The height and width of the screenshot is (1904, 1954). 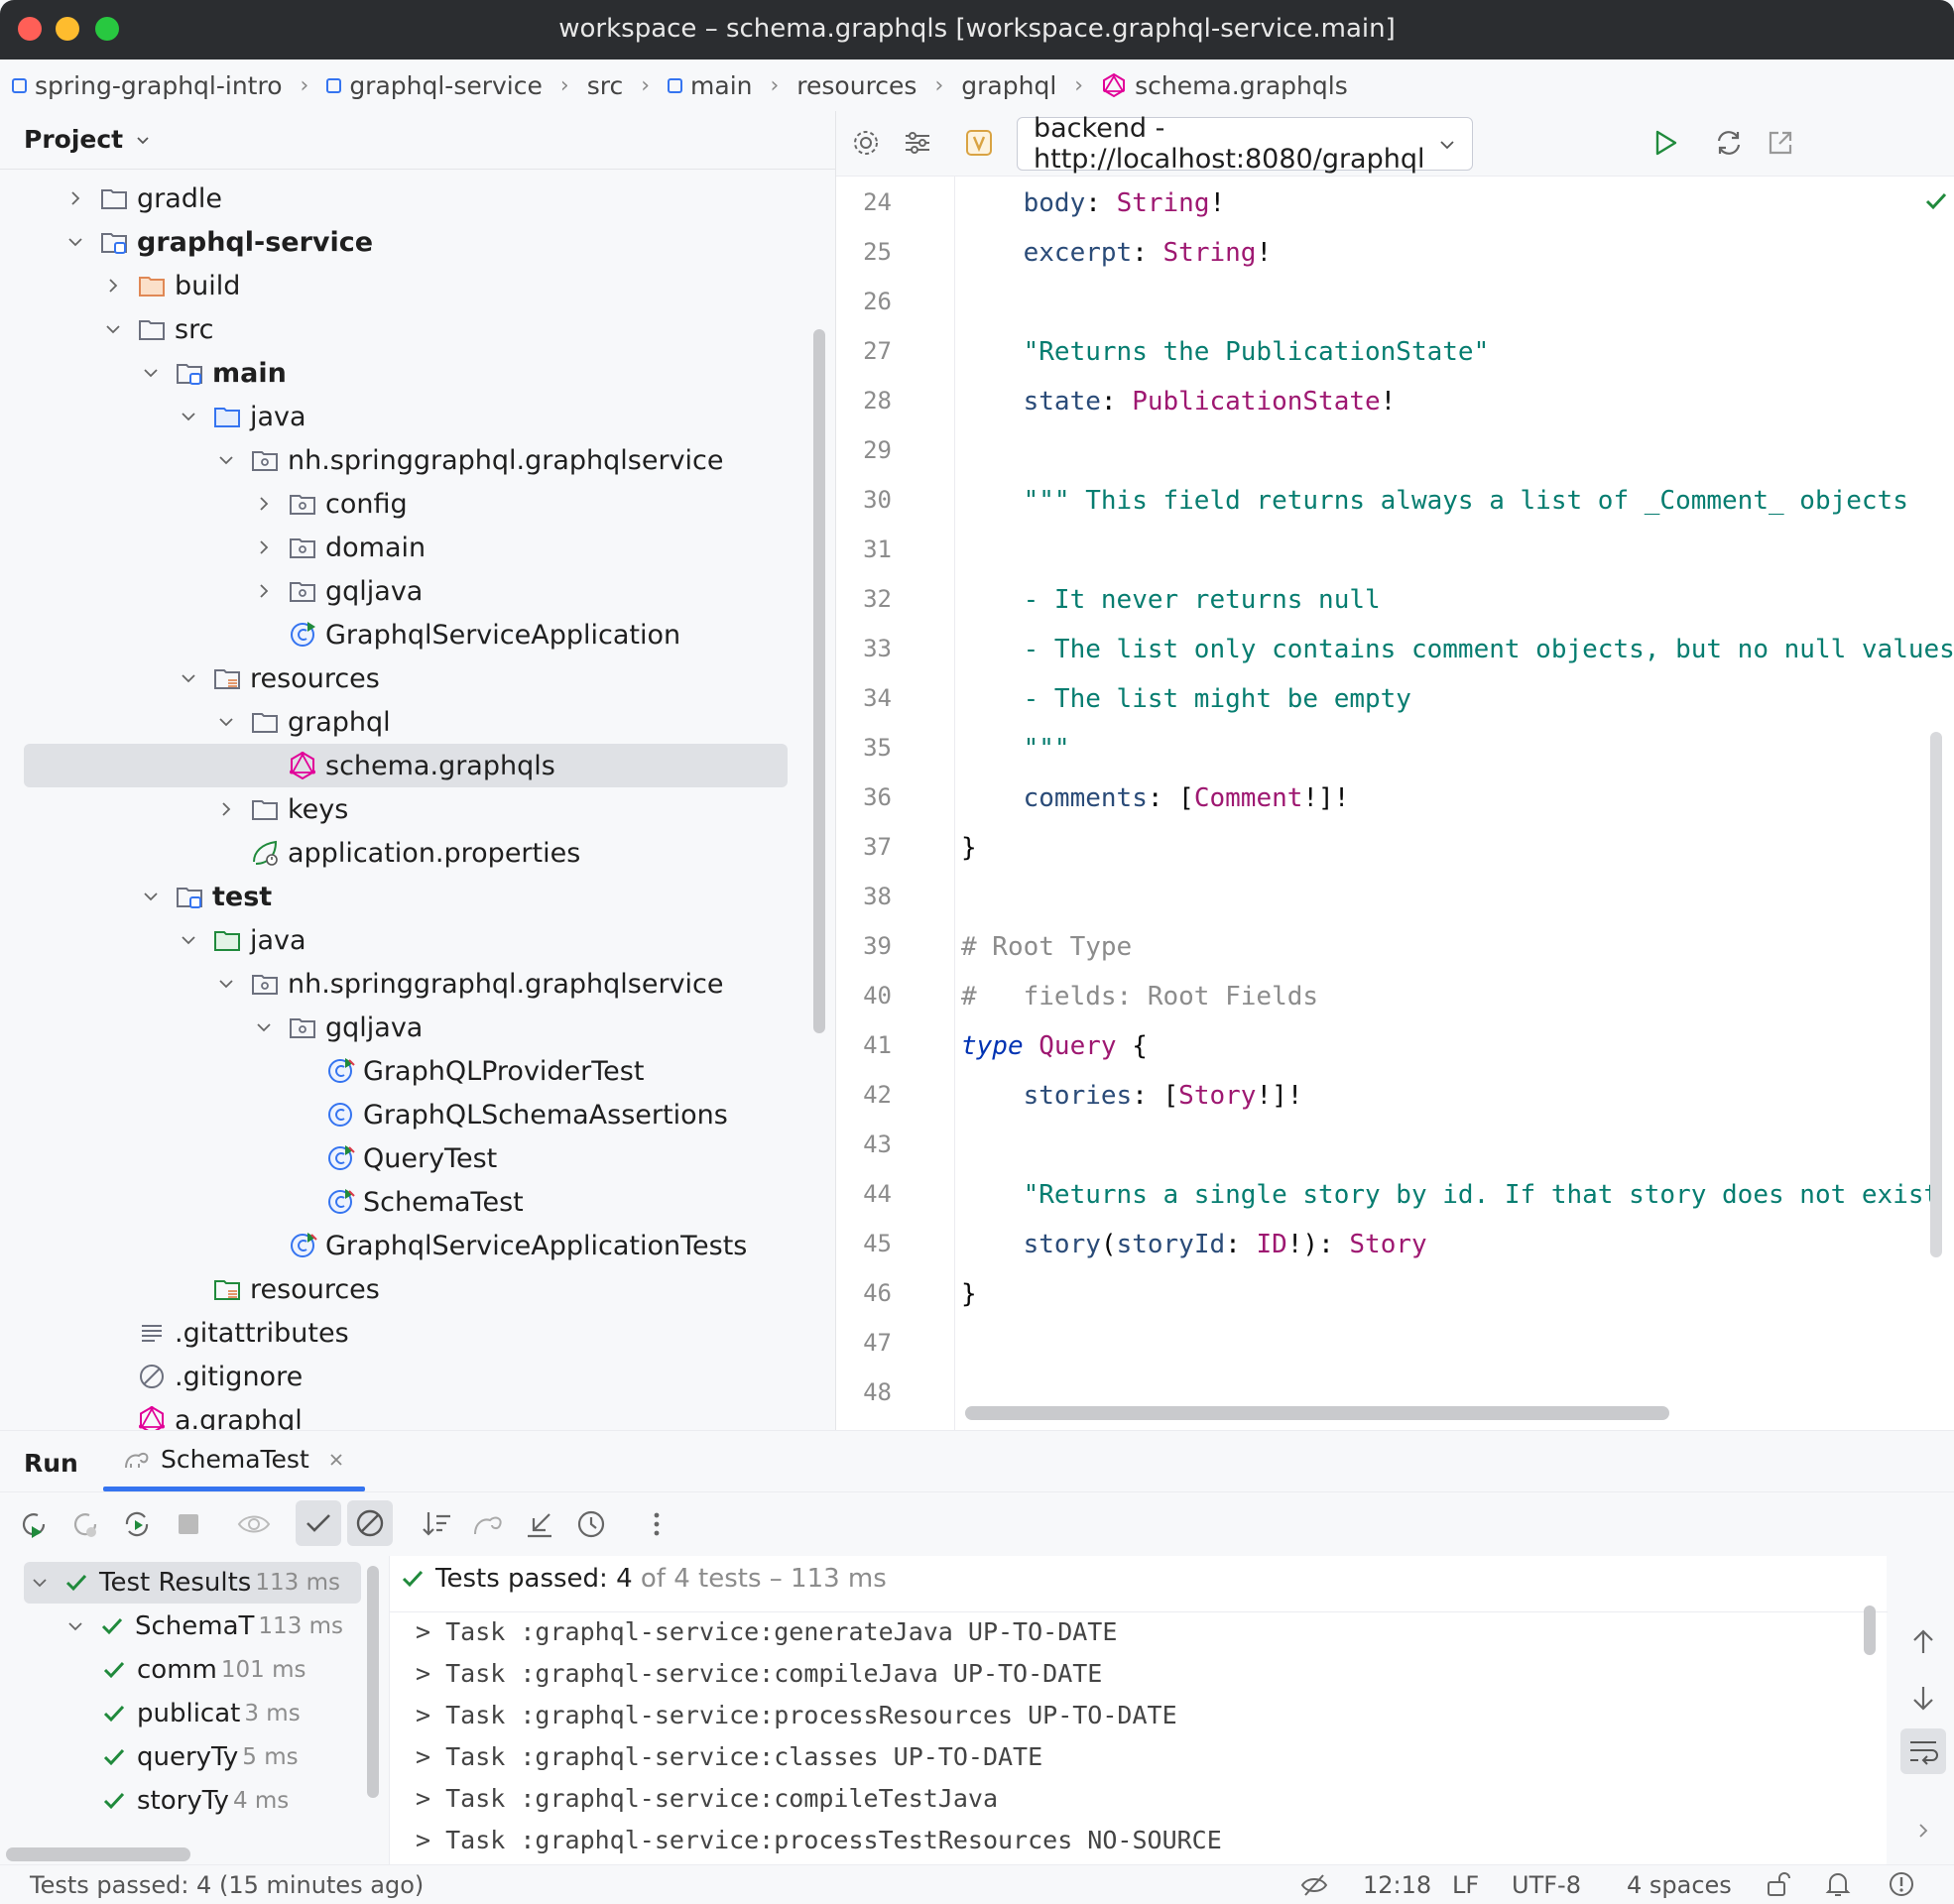 What do you see at coordinates (1224, 85) in the screenshot?
I see `breadcrumb-item: schema.graphqls` at bounding box center [1224, 85].